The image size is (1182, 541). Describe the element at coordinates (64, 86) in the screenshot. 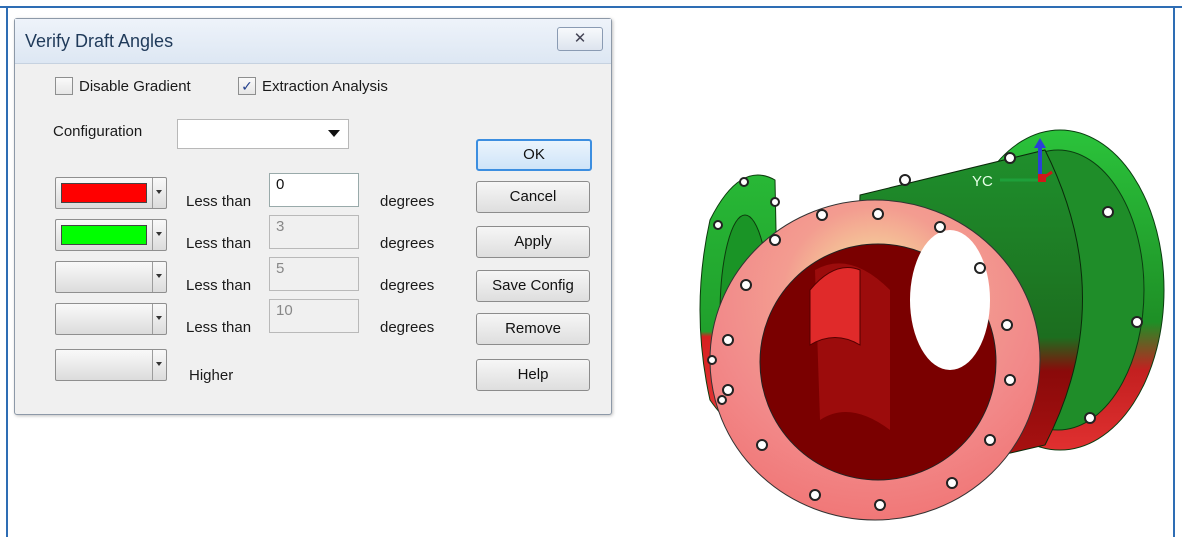

I see `disable-gradient-checkbox` at that location.